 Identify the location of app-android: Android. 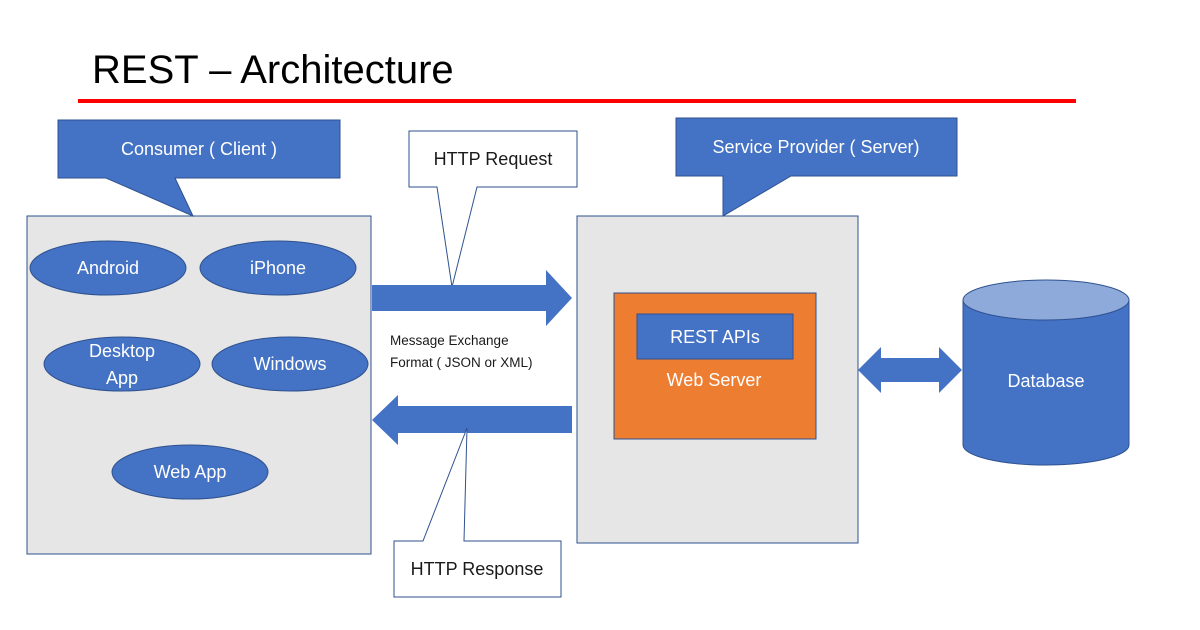
(108, 268).